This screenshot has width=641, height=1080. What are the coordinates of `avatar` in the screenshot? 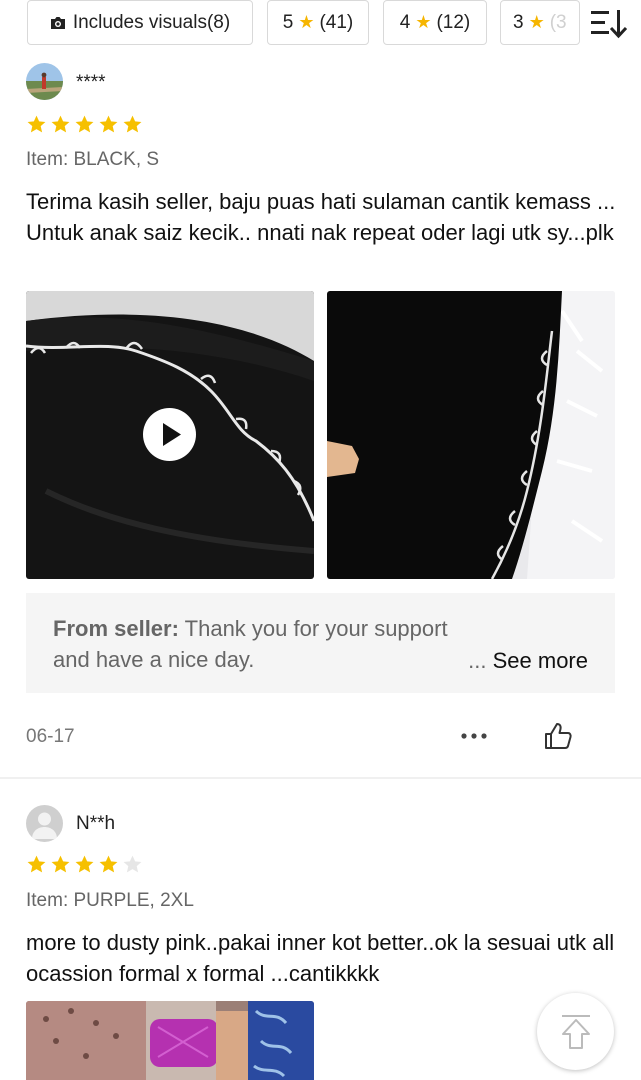 It's located at (44, 823).